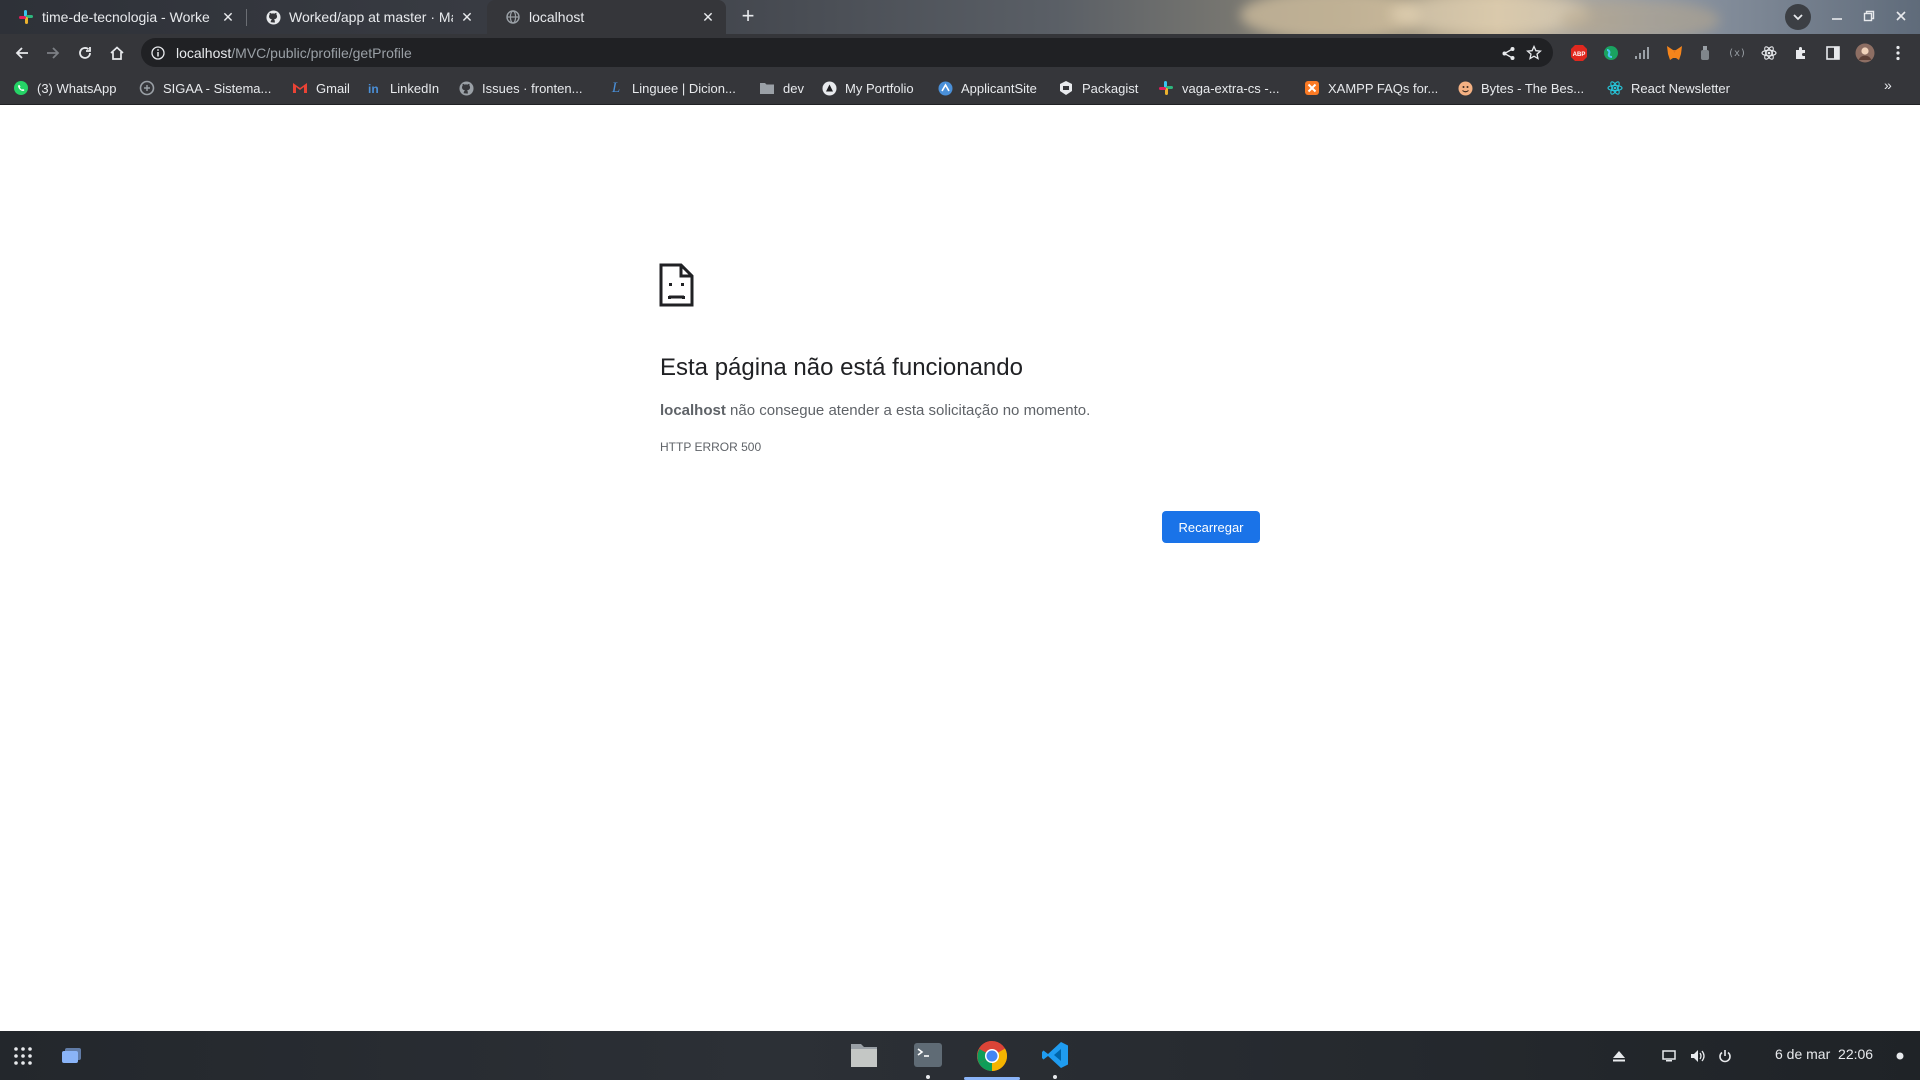  I want to click on puzzle-icon, so click(1801, 53).